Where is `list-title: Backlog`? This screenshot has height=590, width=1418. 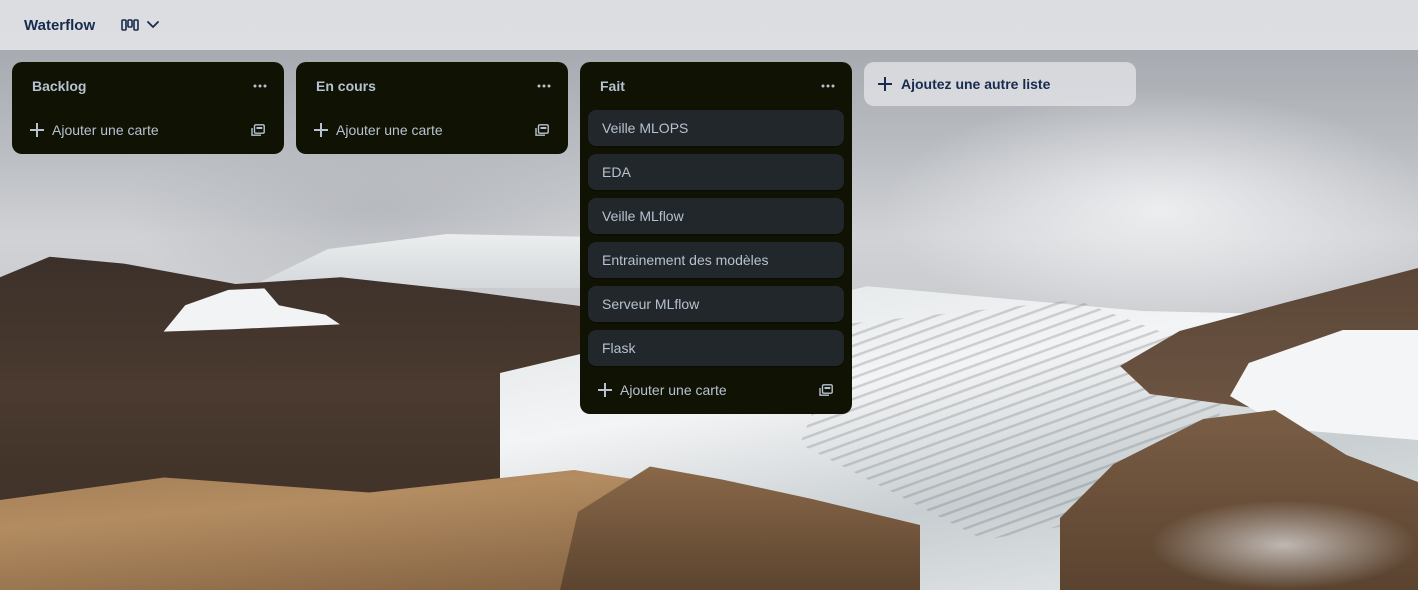
list-title: Backlog is located at coordinates (59, 86).